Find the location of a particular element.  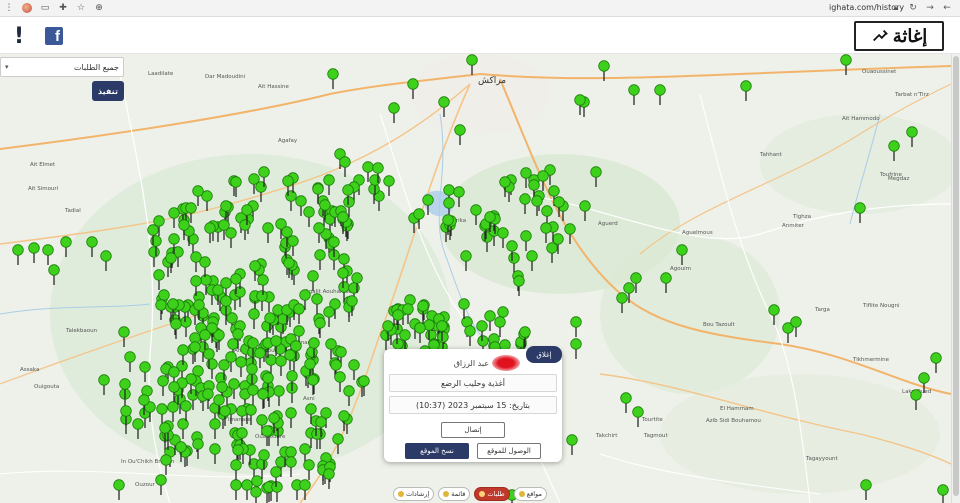

tab-list: قائمة is located at coordinates (454, 494).